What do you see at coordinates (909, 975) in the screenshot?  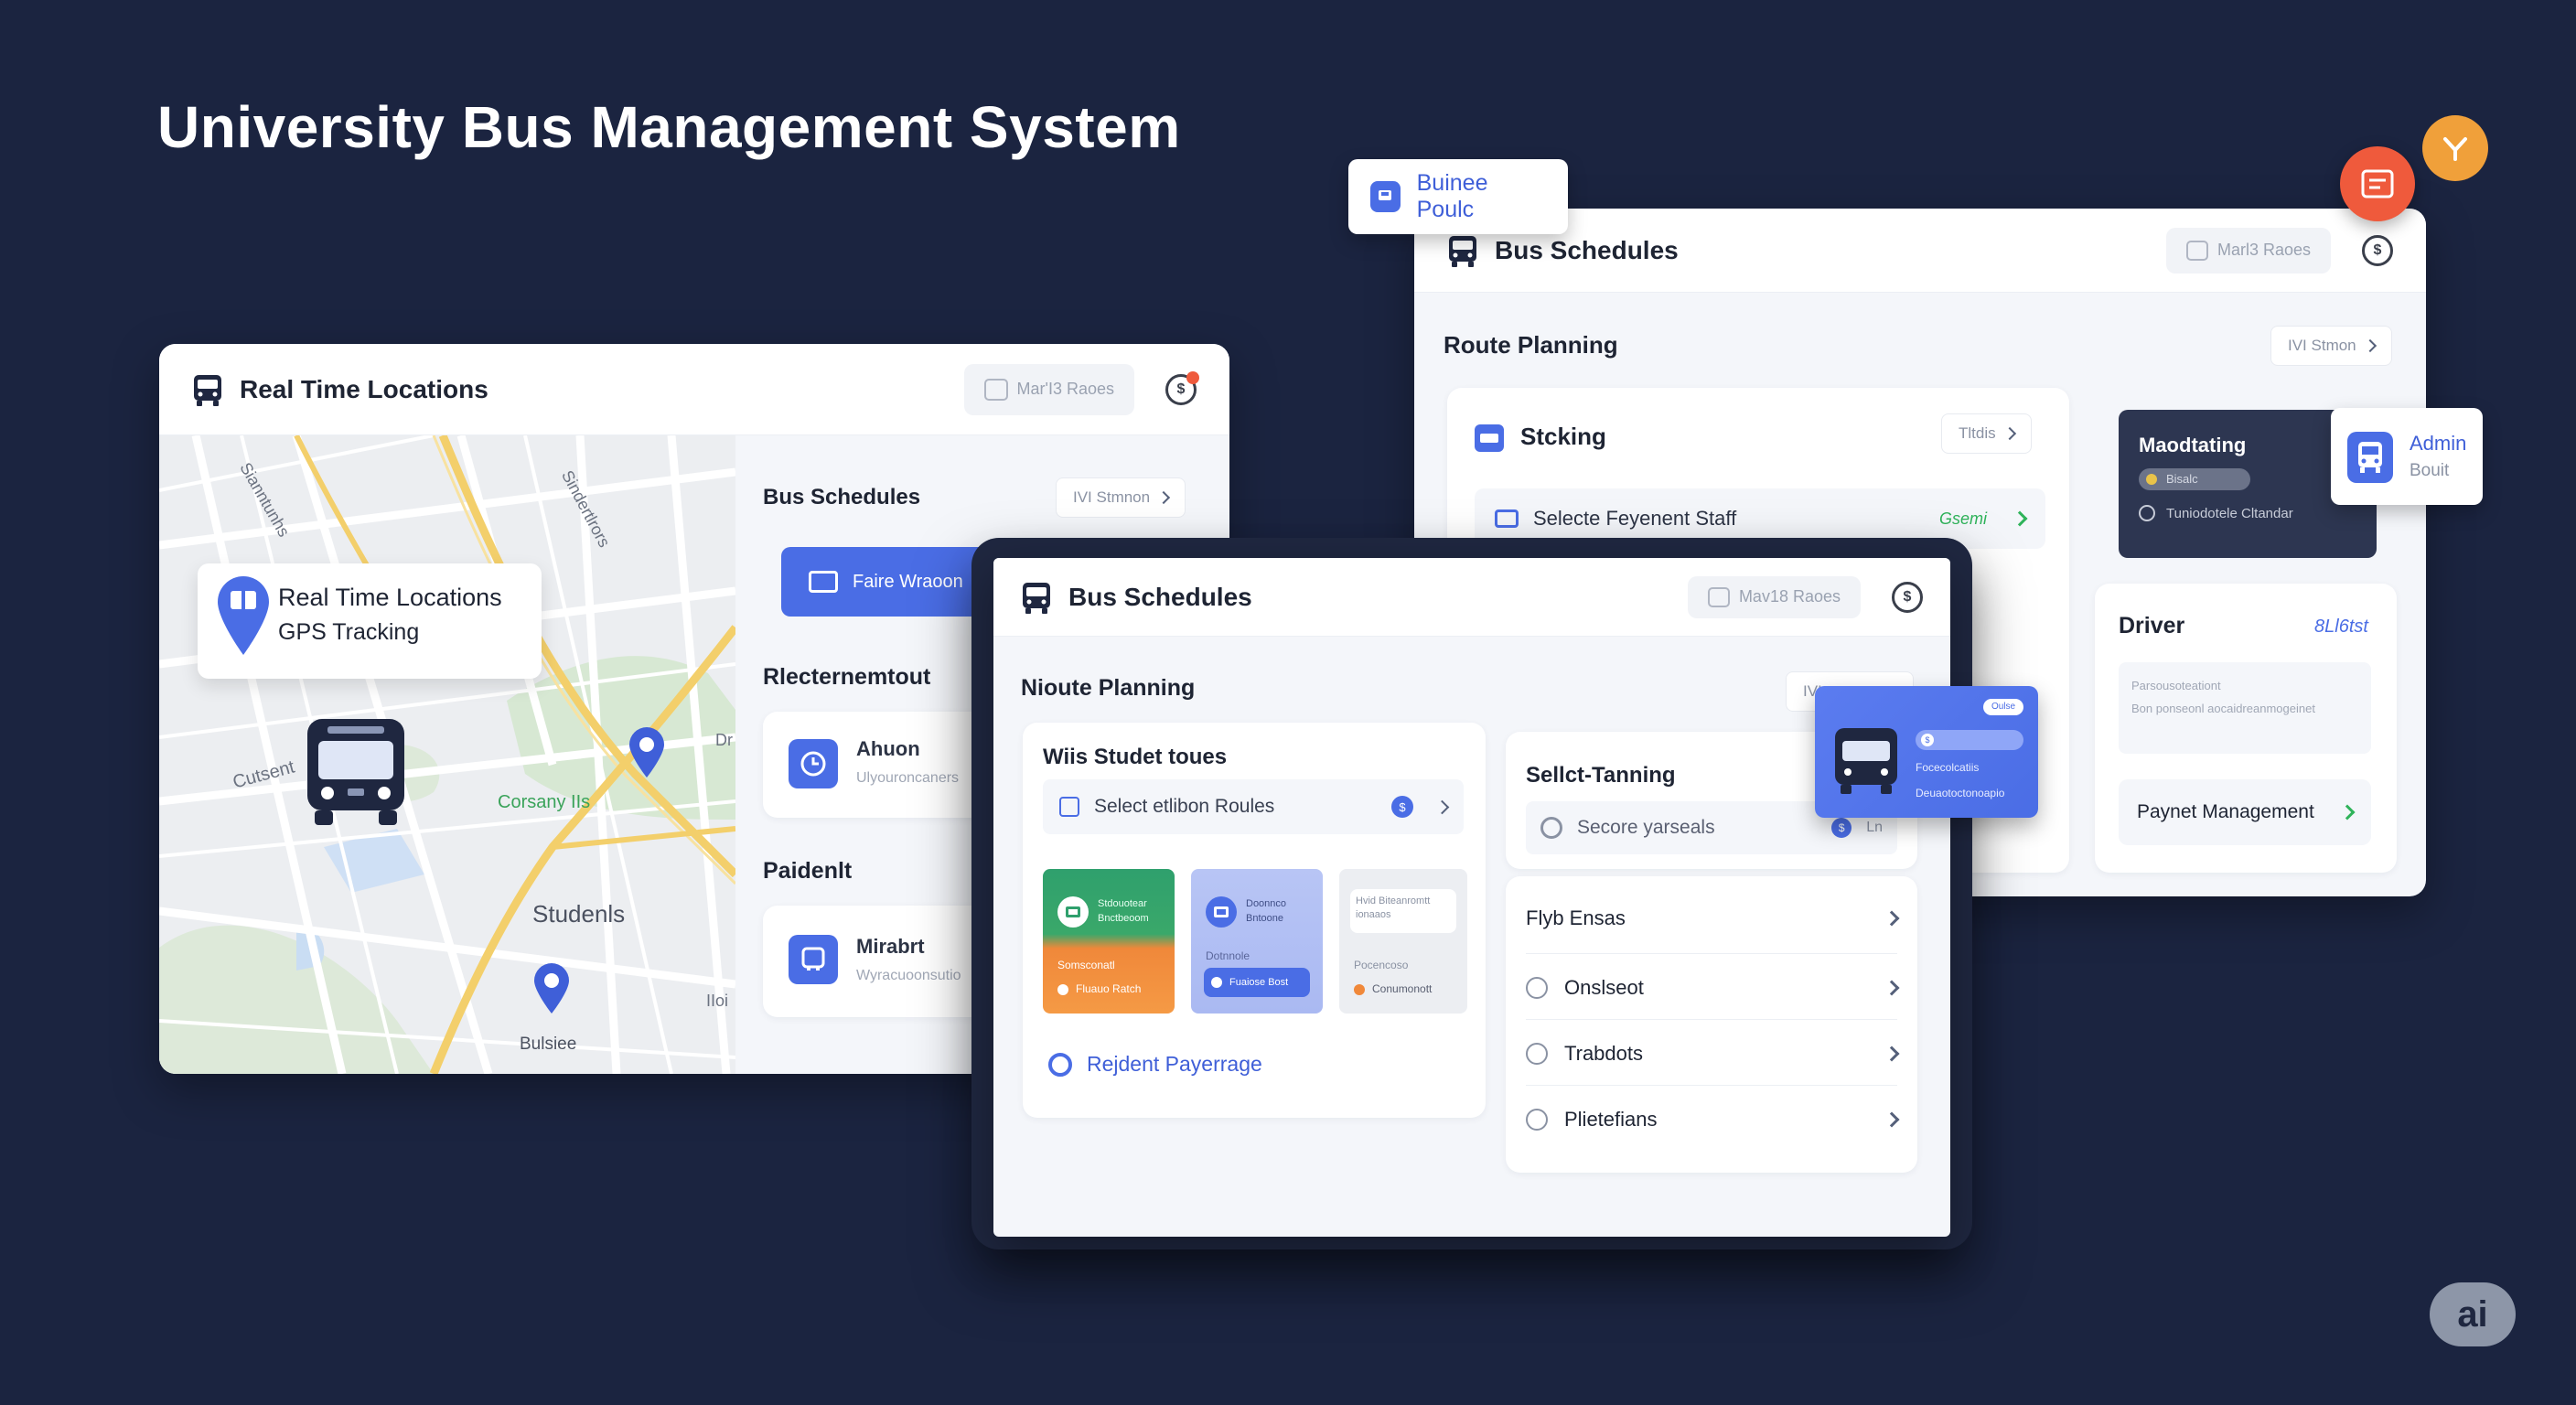 I see `item-subtitle: Wyracuoonsutio` at bounding box center [909, 975].